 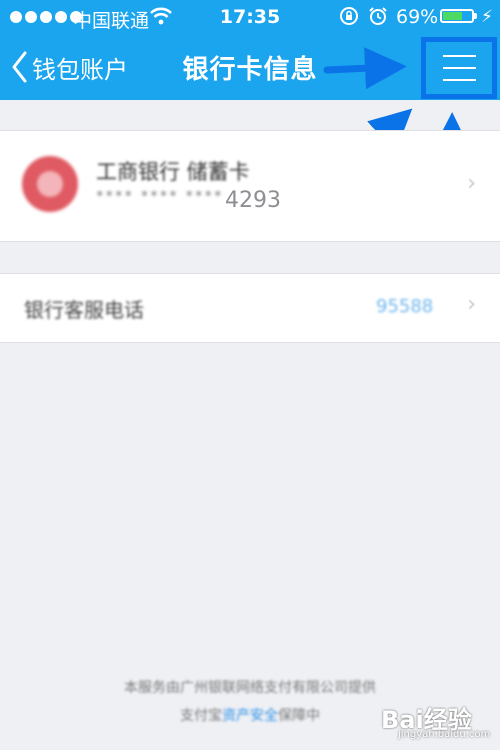 What do you see at coordinates (173, 172) in the screenshot?
I see `bank-name: 工商银行 储蓄卡` at bounding box center [173, 172].